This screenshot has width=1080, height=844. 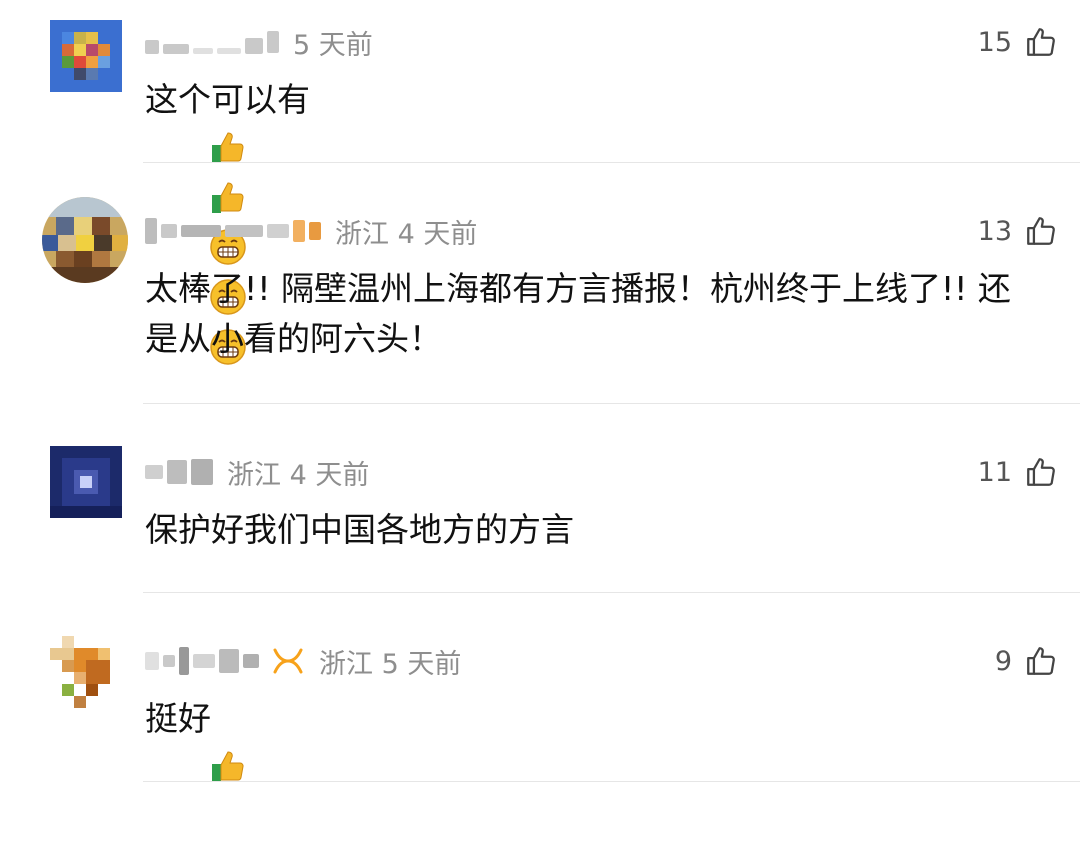 What do you see at coordinates (1018, 231) in the screenshot?
I see `like-button: 13` at bounding box center [1018, 231].